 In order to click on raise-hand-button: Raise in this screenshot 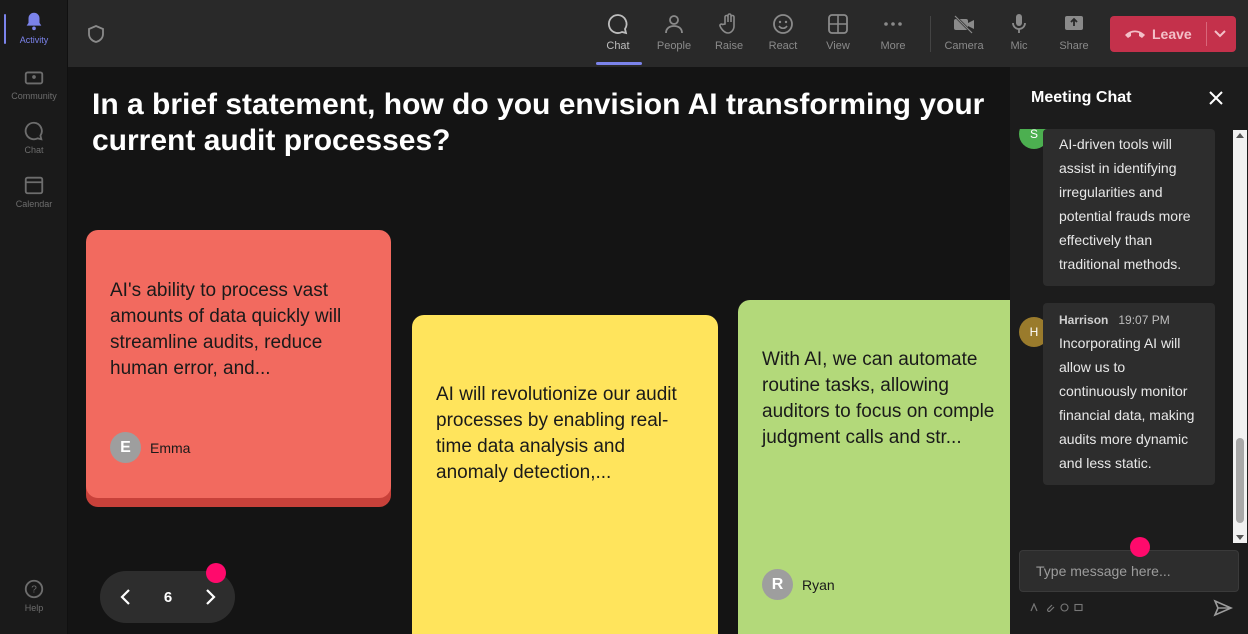, I will do `click(729, 35)`.